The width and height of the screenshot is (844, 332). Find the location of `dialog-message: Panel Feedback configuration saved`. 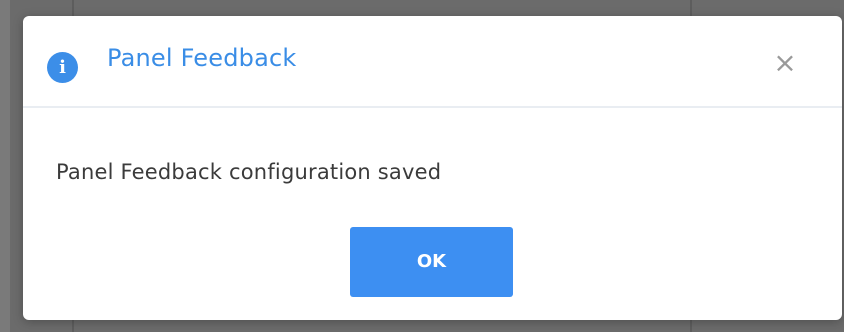

dialog-message: Panel Feedback configuration saved is located at coordinates (249, 172).